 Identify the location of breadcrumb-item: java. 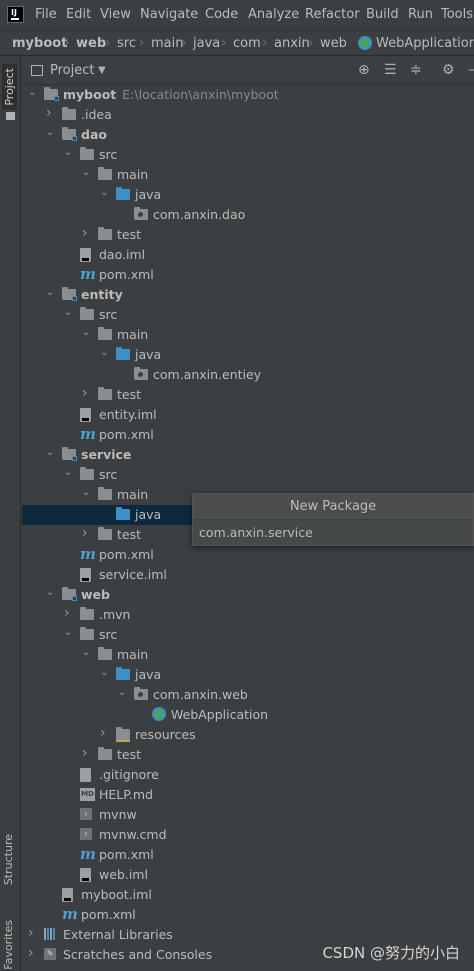
(206, 43).